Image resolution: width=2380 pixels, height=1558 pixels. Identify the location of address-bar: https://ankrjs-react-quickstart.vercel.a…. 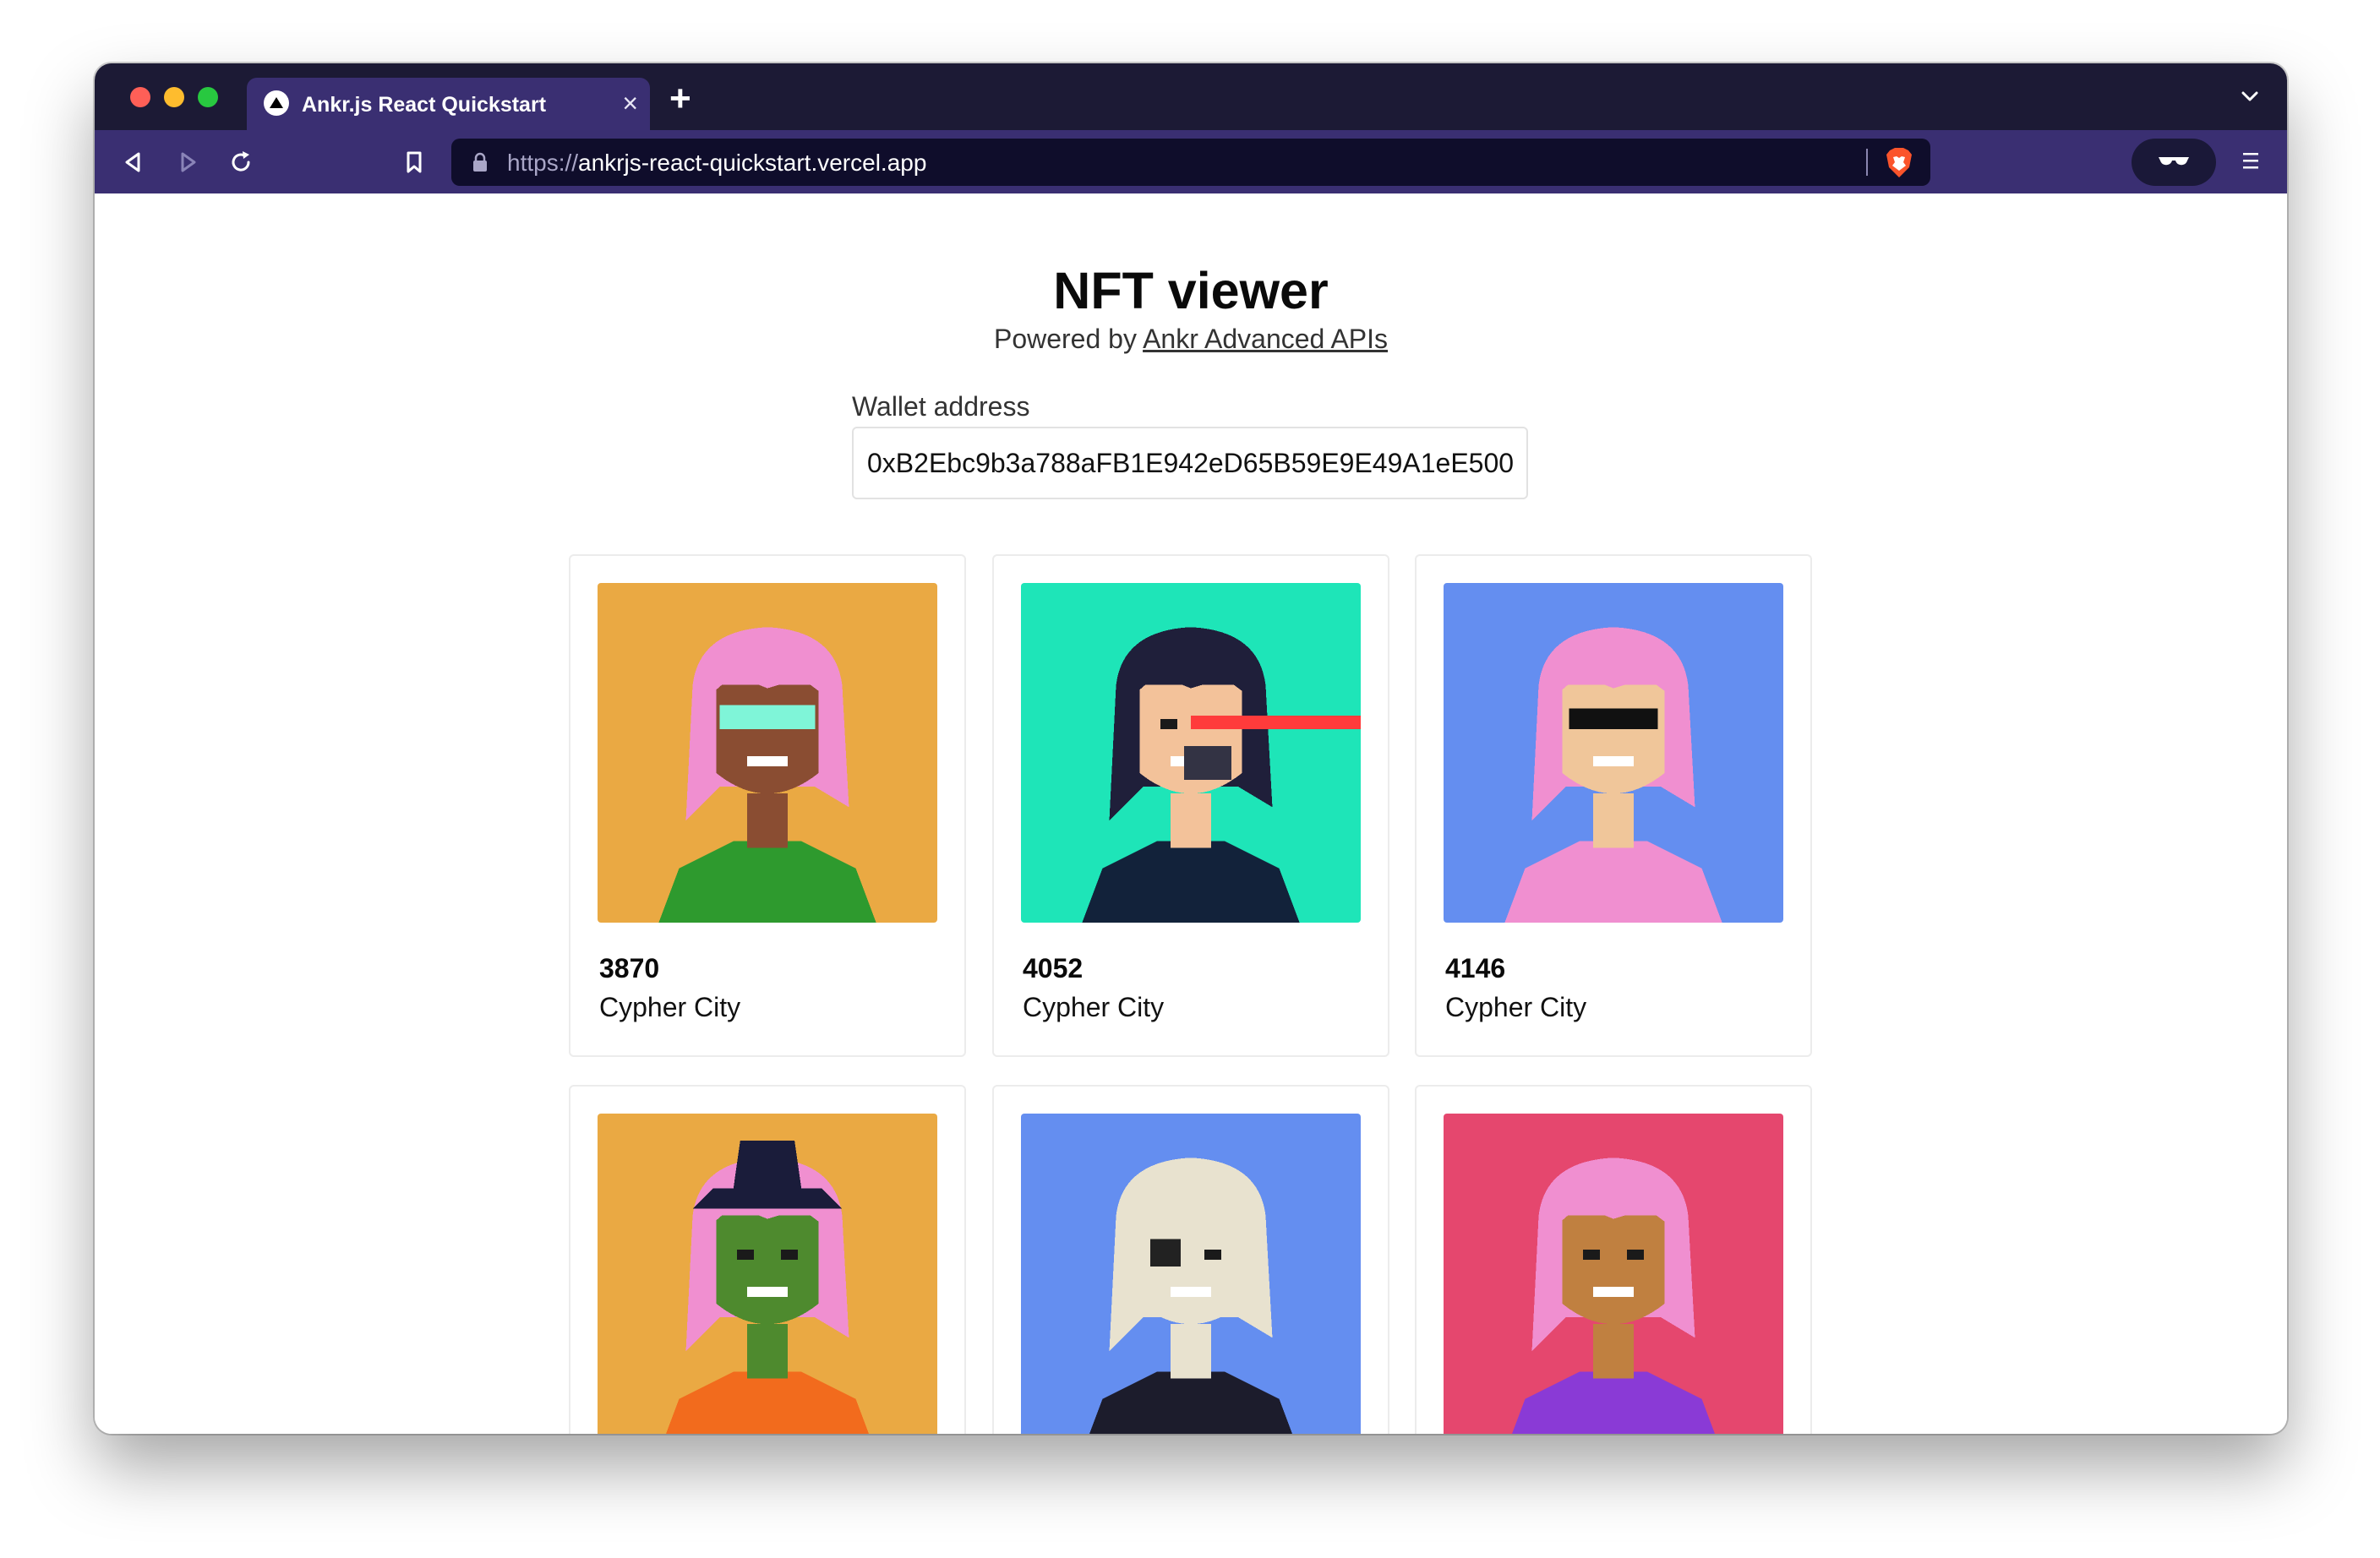
(1191, 162).